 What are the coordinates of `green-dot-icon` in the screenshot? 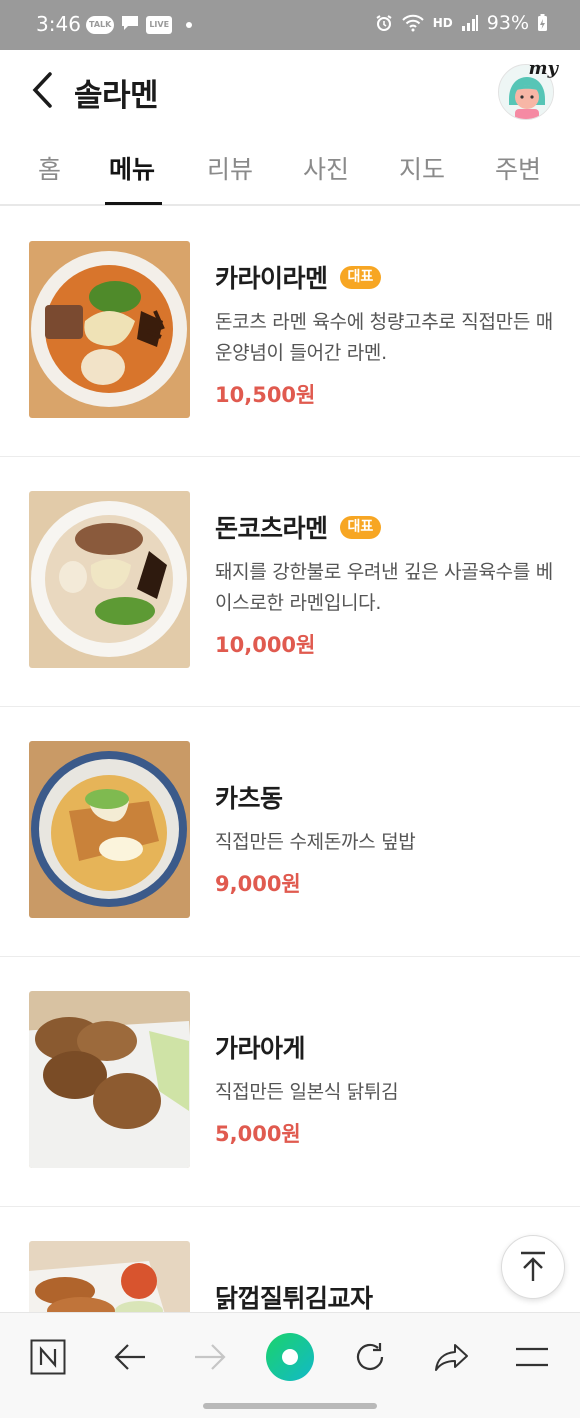 It's located at (290, 1357).